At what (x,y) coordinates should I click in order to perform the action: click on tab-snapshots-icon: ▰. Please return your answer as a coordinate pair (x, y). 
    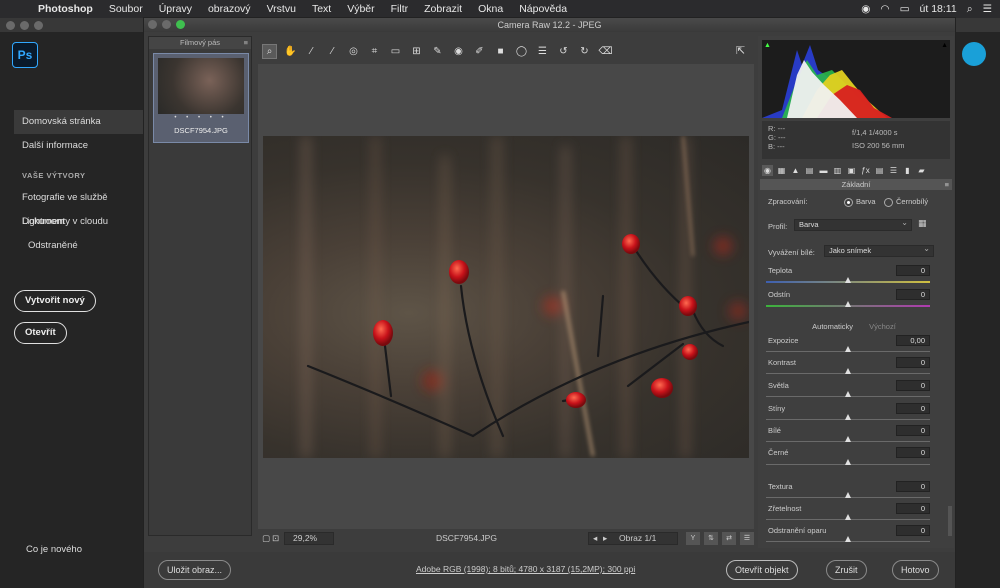
    Looking at the image, I should click on (921, 170).